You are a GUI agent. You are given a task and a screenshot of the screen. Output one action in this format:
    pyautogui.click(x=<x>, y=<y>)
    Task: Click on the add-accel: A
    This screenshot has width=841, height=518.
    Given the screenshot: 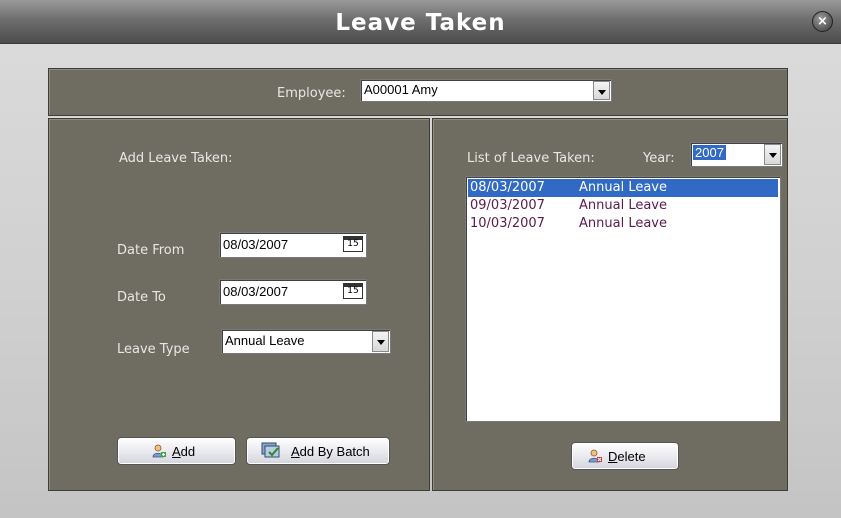 What is the action you would take?
    pyautogui.click(x=176, y=451)
    